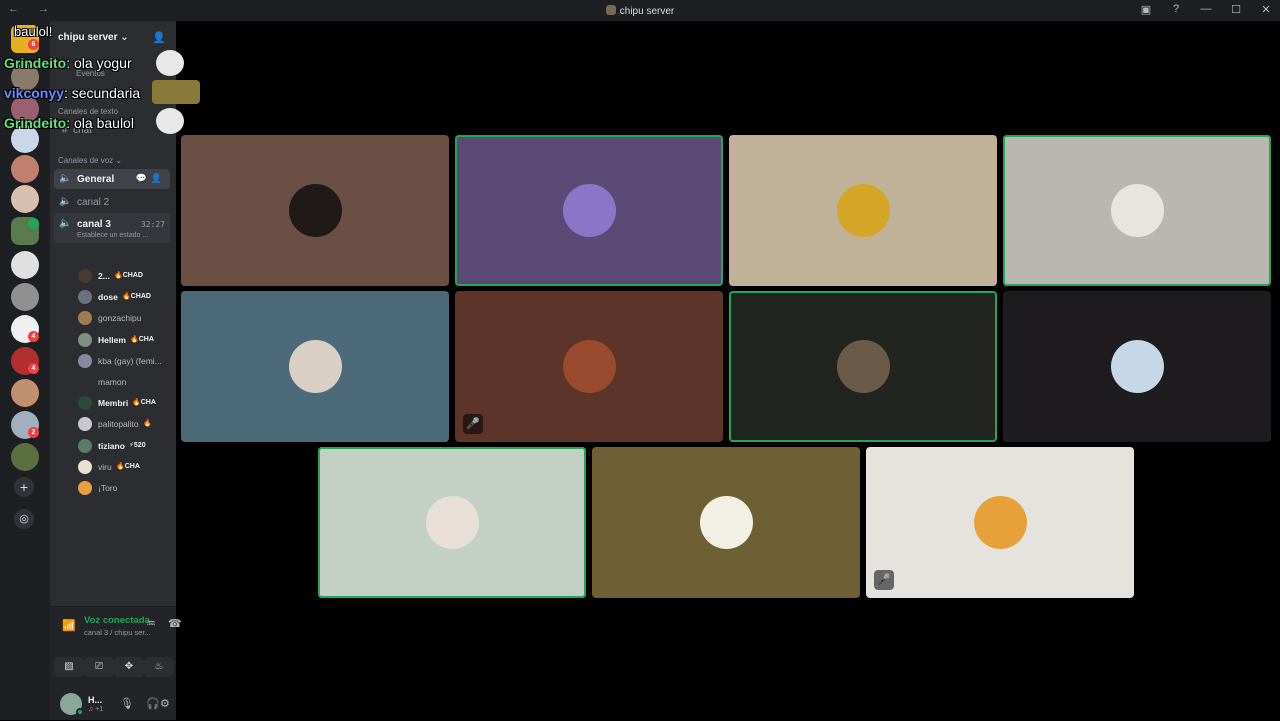 The image size is (1280, 721). I want to click on voice-member: Membri 🔥CHA, so click(124, 403).